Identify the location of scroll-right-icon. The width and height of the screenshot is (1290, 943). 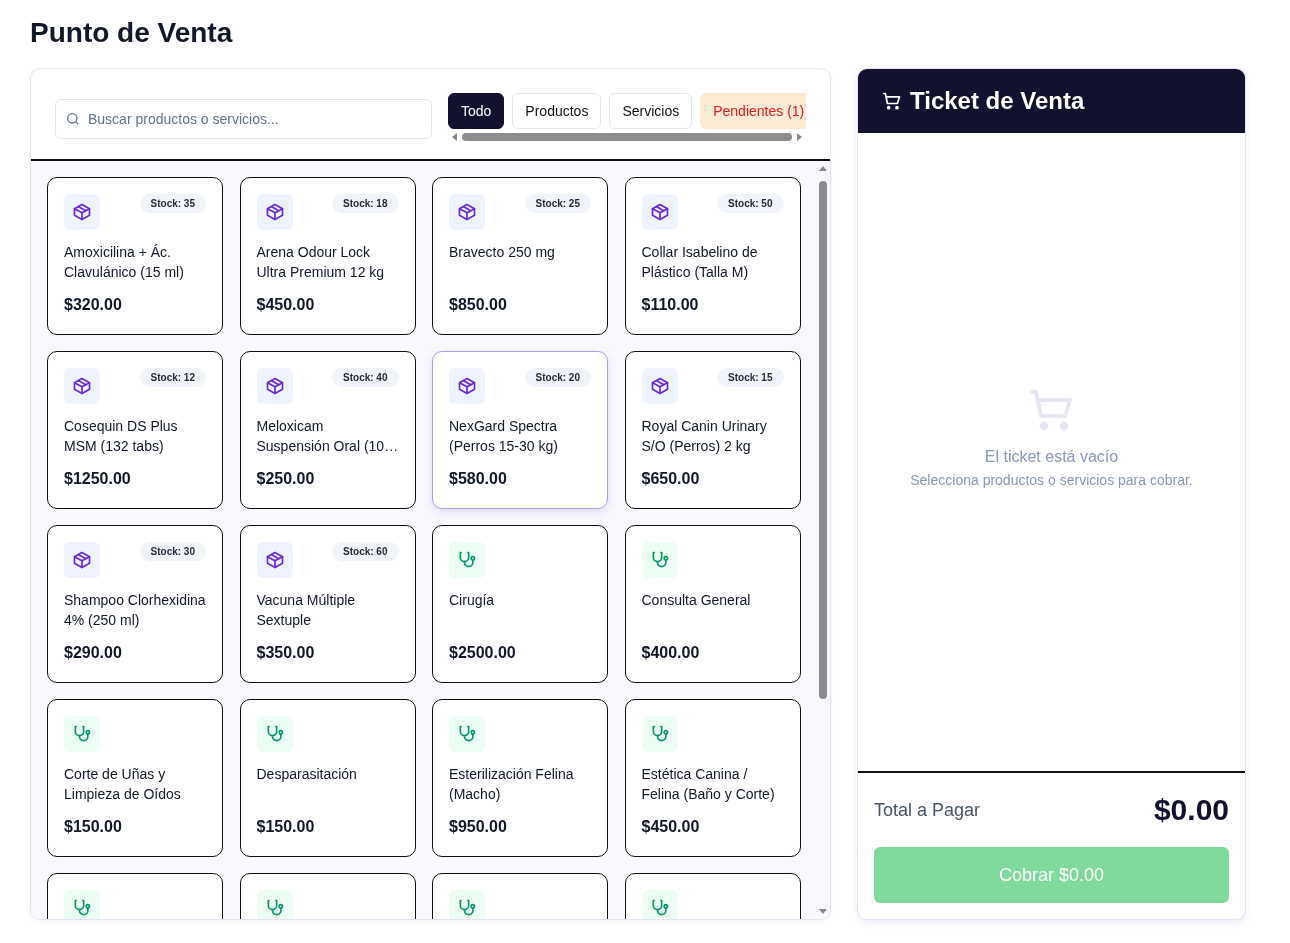
(799, 137).